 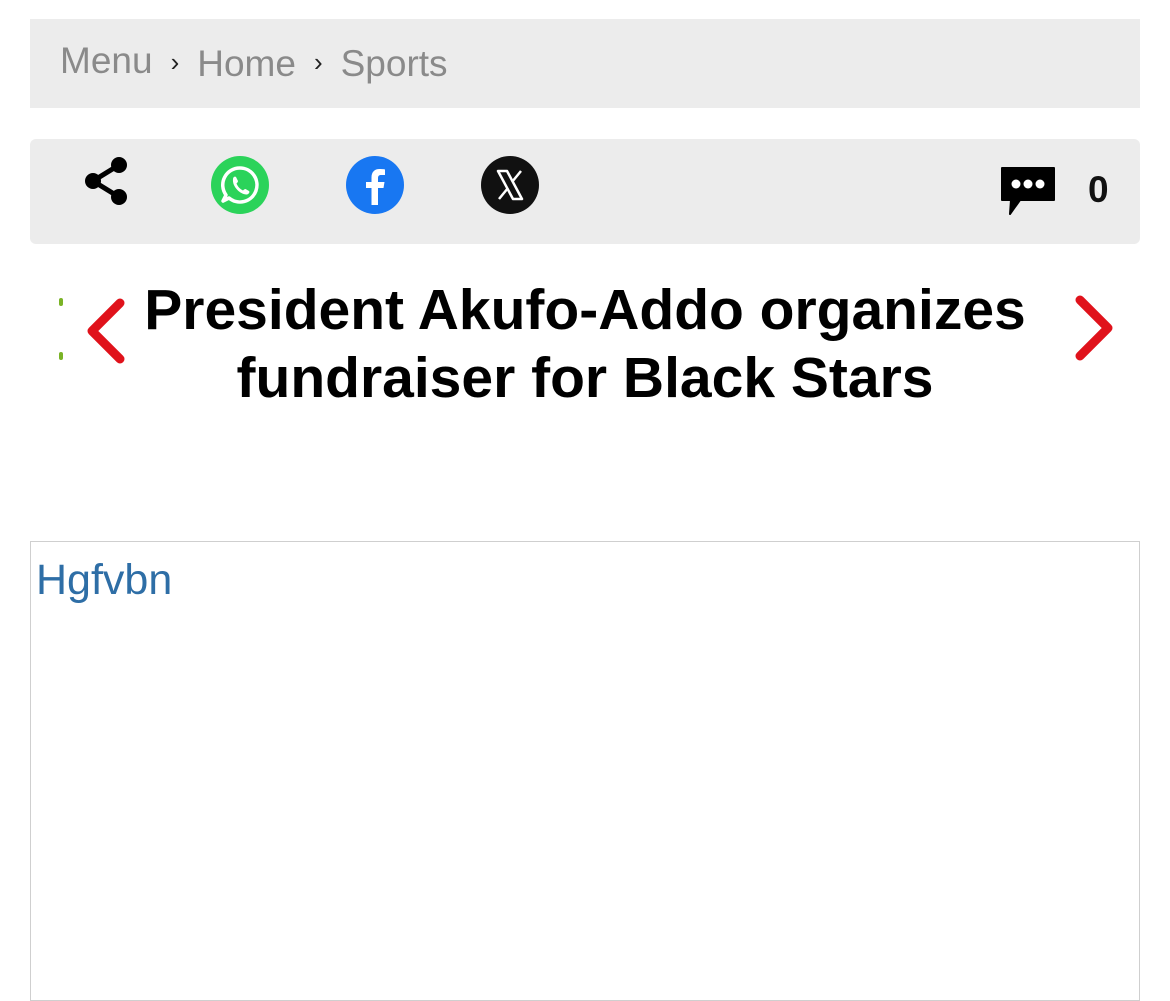 I want to click on previous-article-button, so click(x=106, y=331).